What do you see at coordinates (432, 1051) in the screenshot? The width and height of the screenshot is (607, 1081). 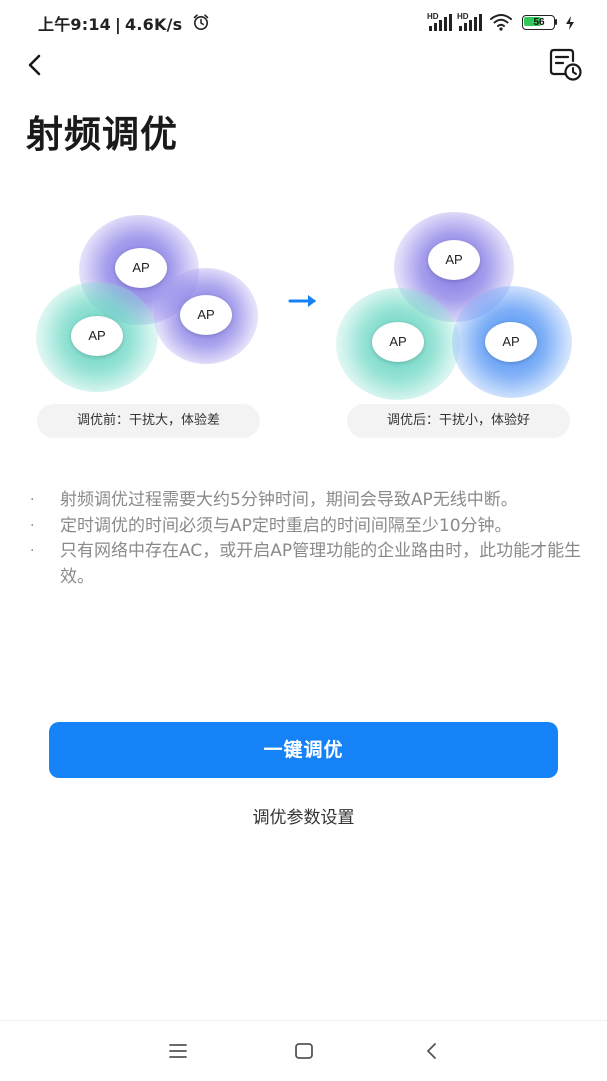 I see `back-triangle-icon` at bounding box center [432, 1051].